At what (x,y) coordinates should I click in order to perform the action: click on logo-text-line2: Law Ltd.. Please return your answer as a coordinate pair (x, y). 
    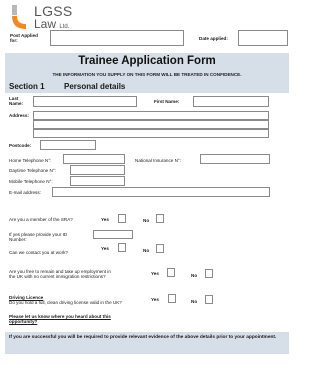
    Looking at the image, I should click on (51, 24).